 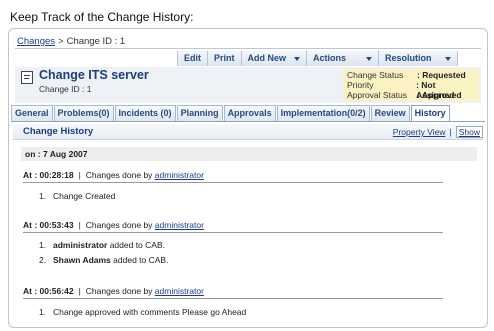 I want to click on breadcrumb-changes-link: Changes, so click(x=36, y=41).